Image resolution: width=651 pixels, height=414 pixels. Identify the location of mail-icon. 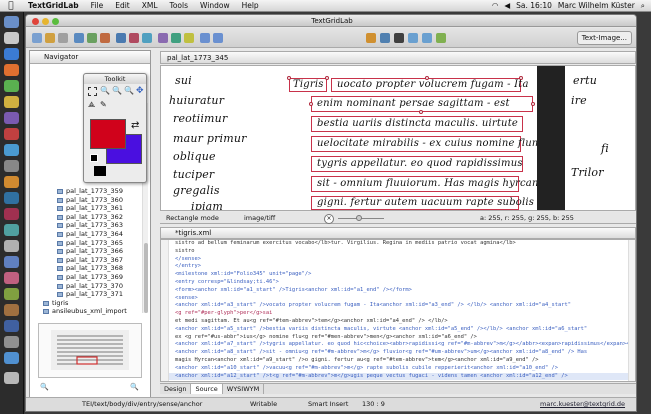
(11, 150).